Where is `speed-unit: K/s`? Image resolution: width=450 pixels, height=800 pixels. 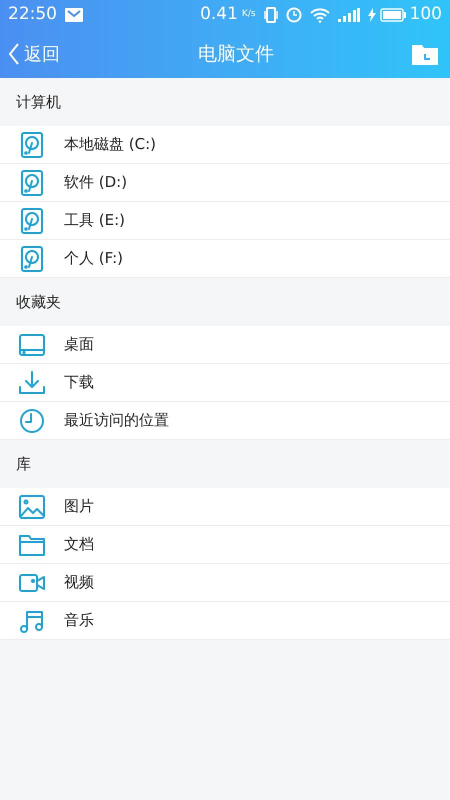 speed-unit: K/s is located at coordinates (249, 15).